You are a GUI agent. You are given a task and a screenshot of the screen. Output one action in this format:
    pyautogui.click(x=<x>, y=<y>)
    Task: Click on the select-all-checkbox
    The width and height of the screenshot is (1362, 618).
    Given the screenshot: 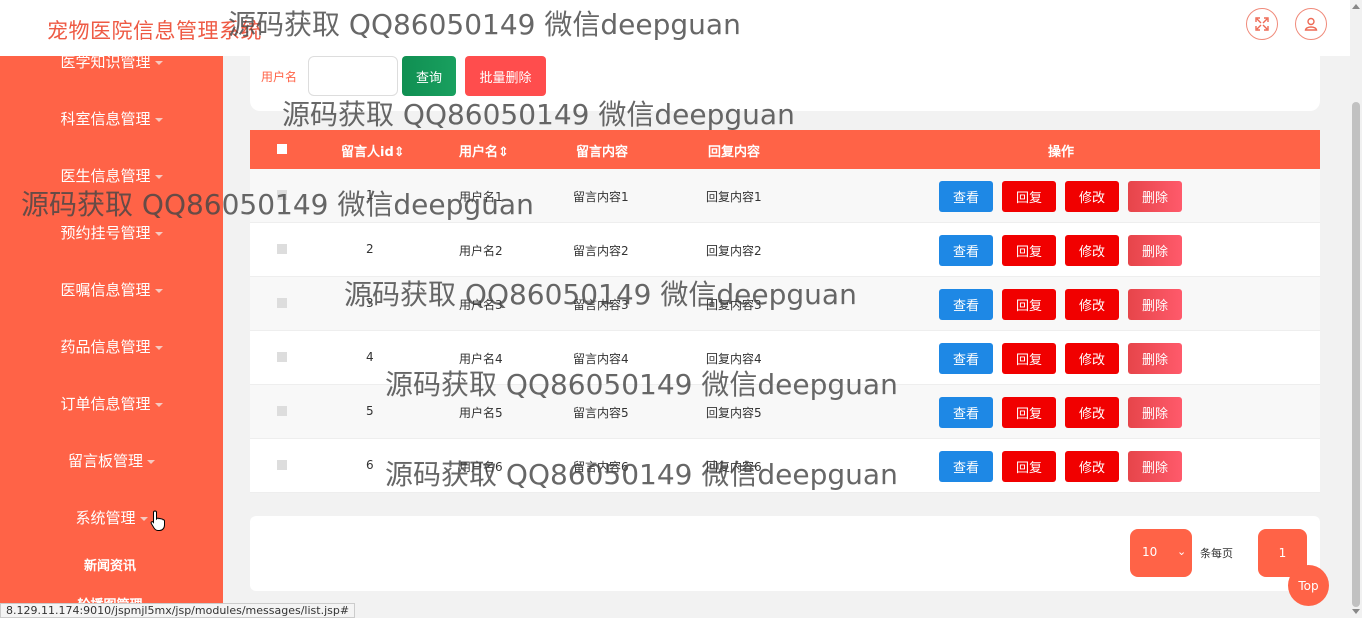 What is the action you would take?
    pyautogui.click(x=282, y=149)
    